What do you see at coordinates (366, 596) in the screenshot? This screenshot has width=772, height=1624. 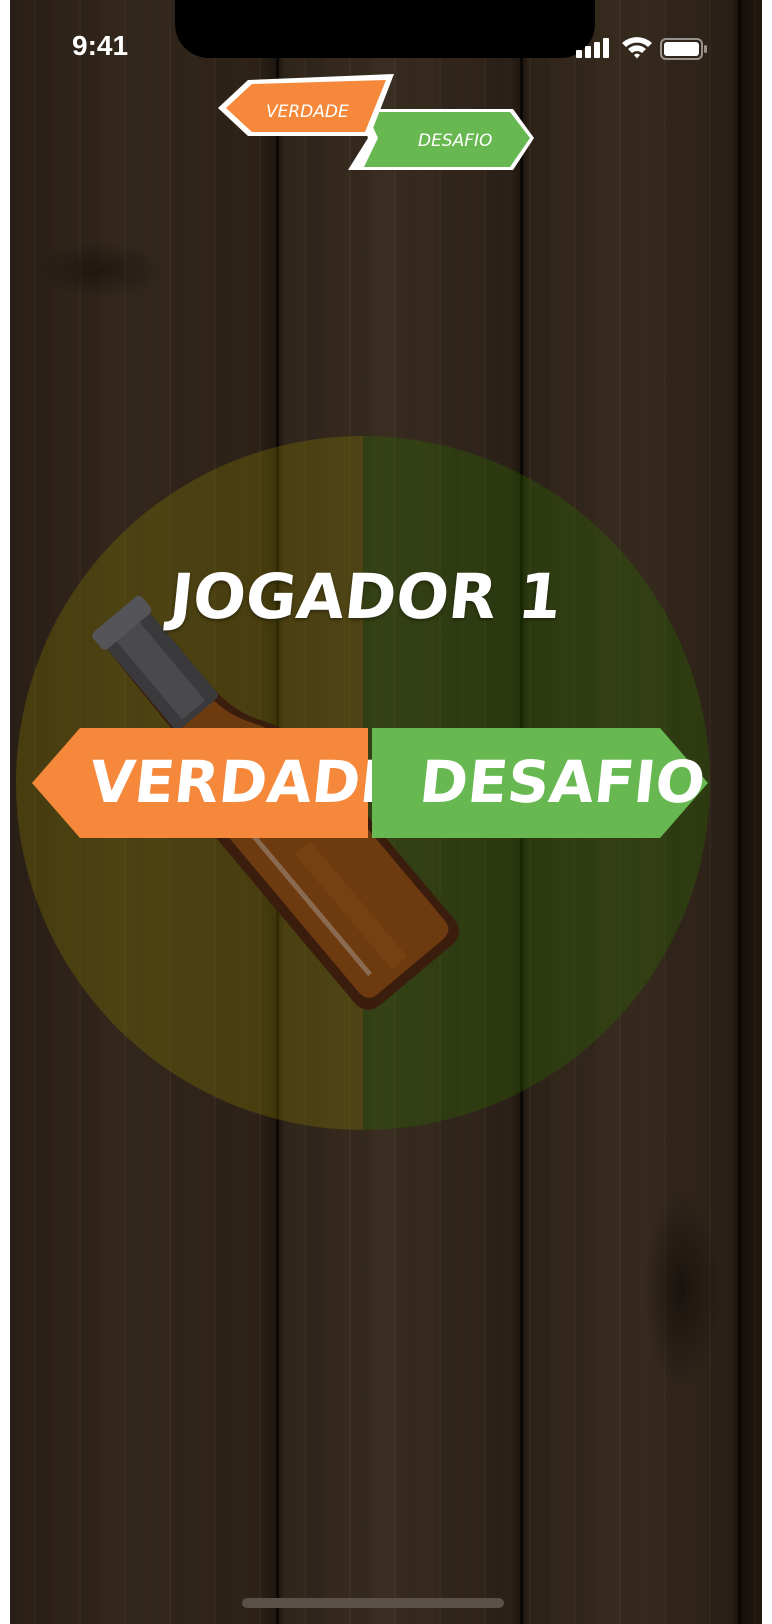 I see `player-name: JOGADOR 1` at bounding box center [366, 596].